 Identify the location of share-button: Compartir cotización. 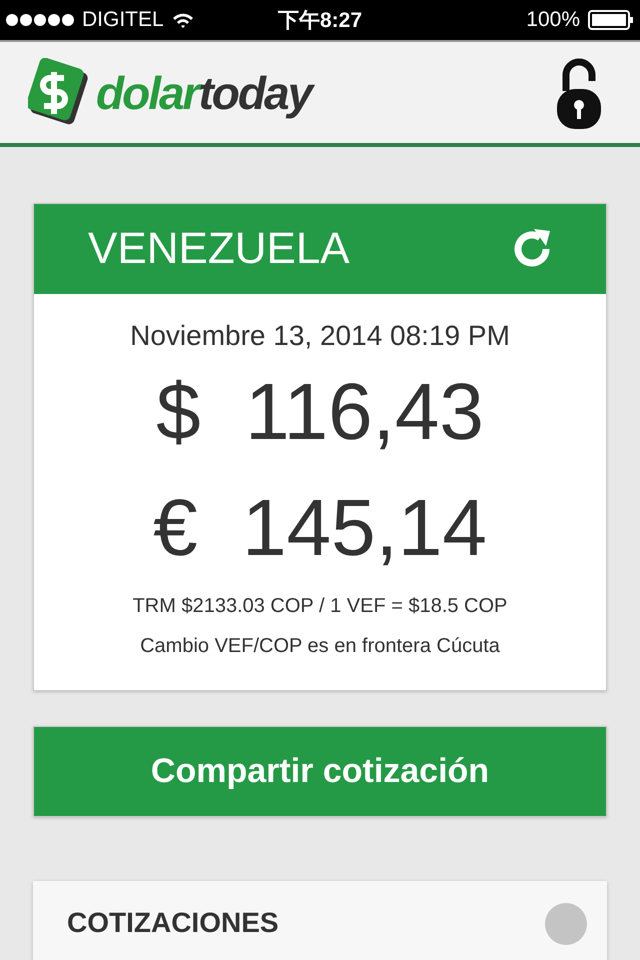
(320, 771).